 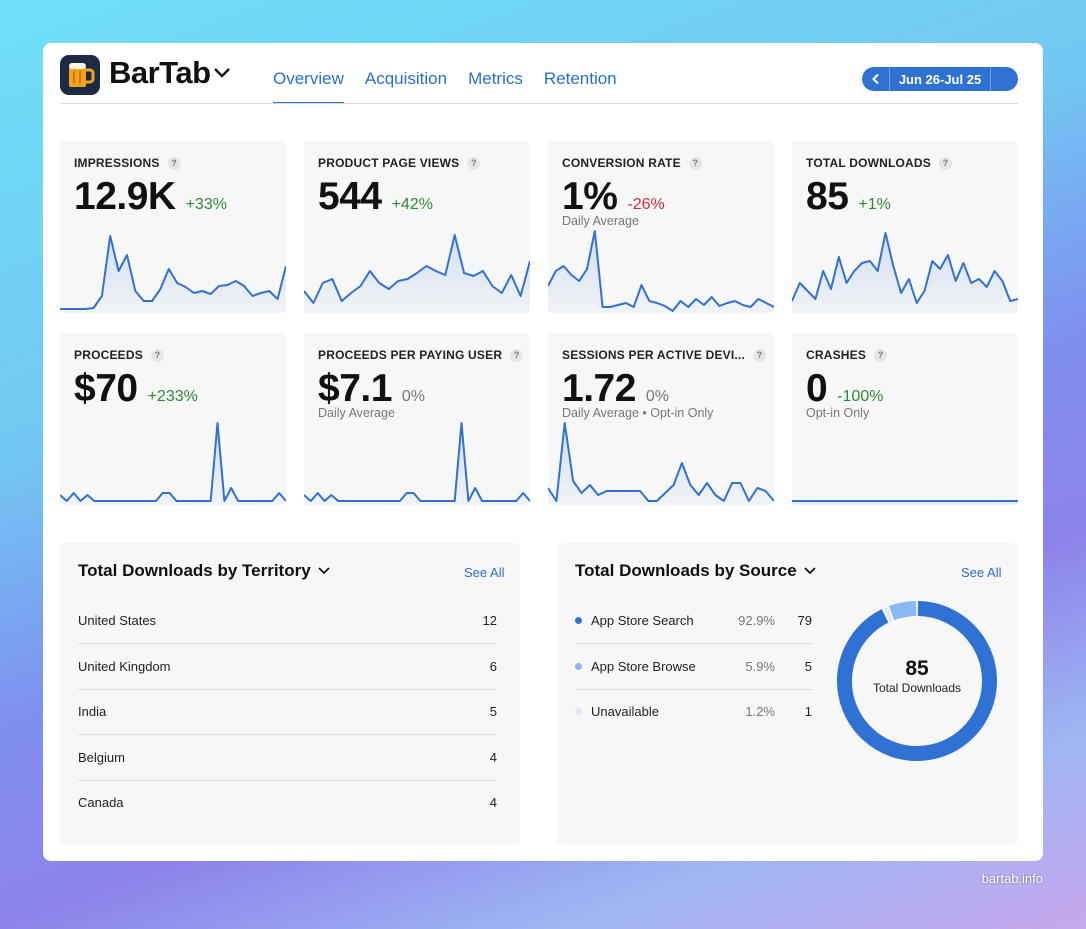 I want to click on territory-title-text: Total Downloads by Territory, so click(x=194, y=570).